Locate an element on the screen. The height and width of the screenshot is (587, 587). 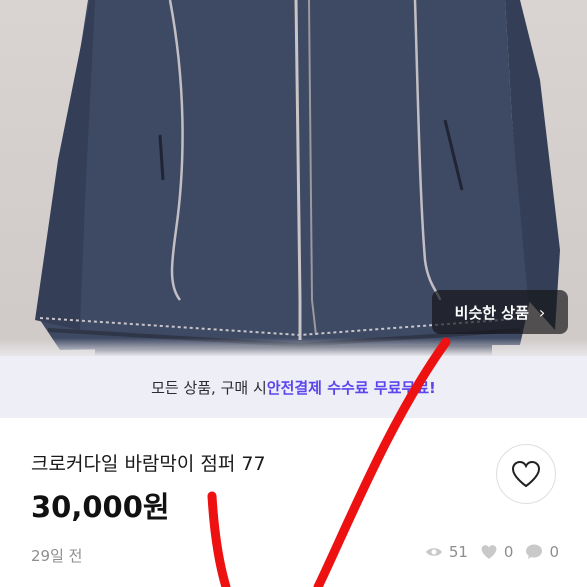
chat-bubble-icon is located at coordinates (534, 551).